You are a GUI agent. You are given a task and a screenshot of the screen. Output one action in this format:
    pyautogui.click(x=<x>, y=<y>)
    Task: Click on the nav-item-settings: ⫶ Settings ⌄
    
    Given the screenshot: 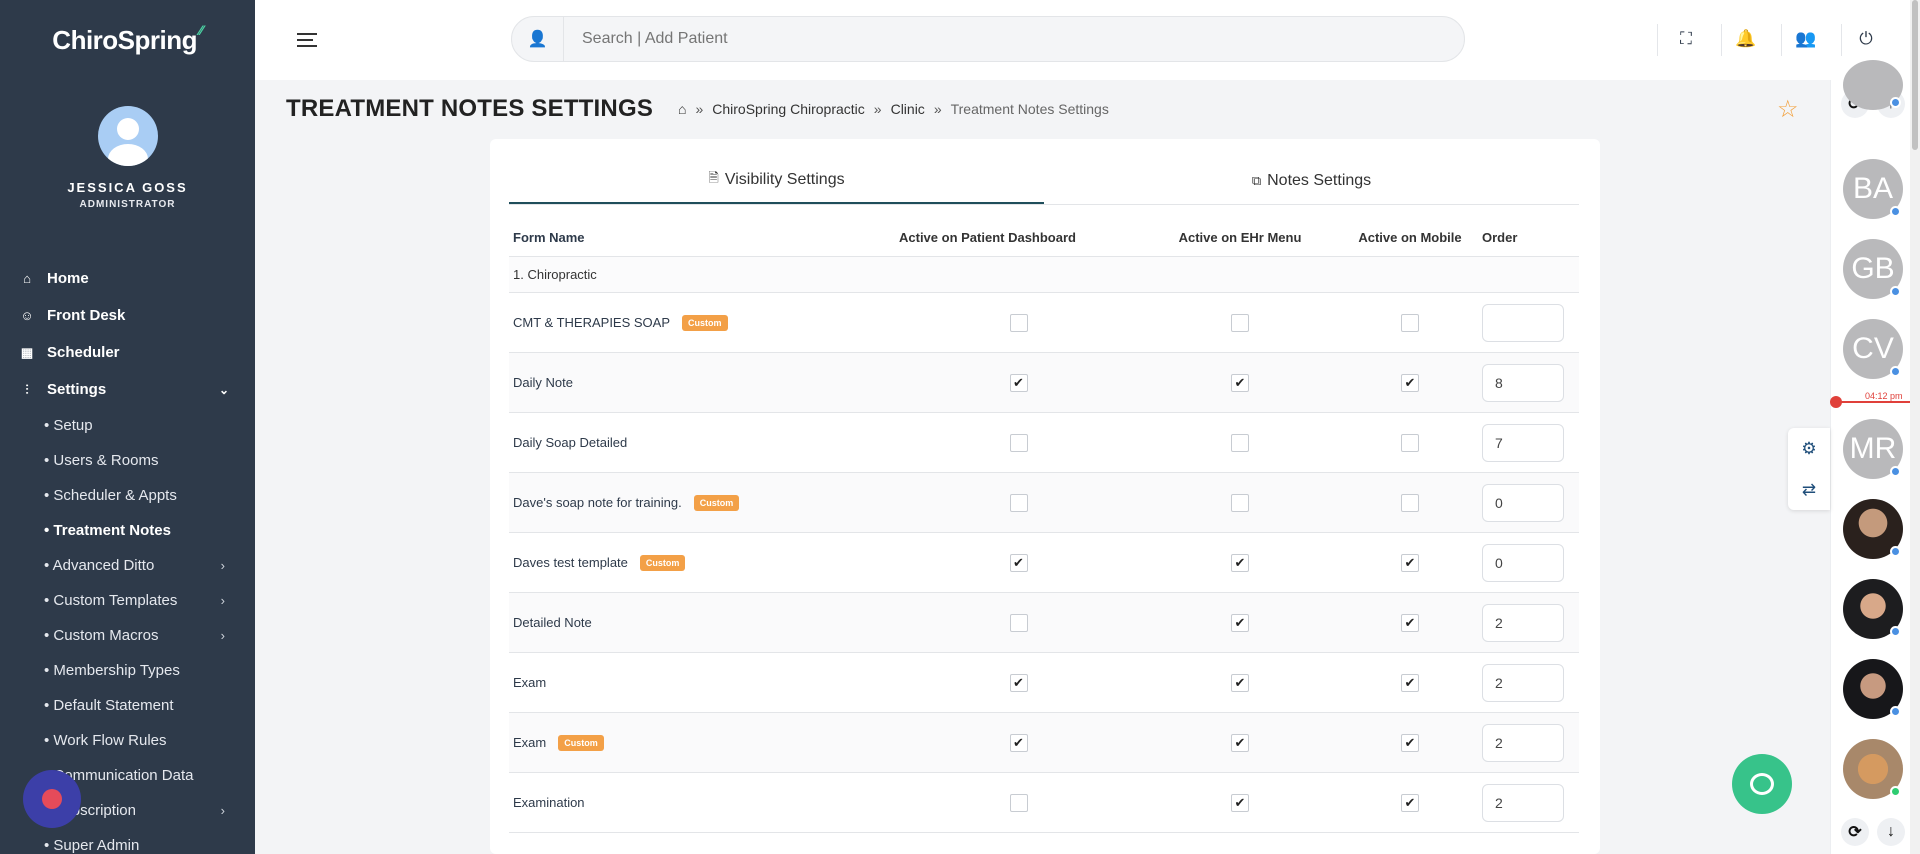 What is the action you would take?
    pyautogui.click(x=127, y=389)
    